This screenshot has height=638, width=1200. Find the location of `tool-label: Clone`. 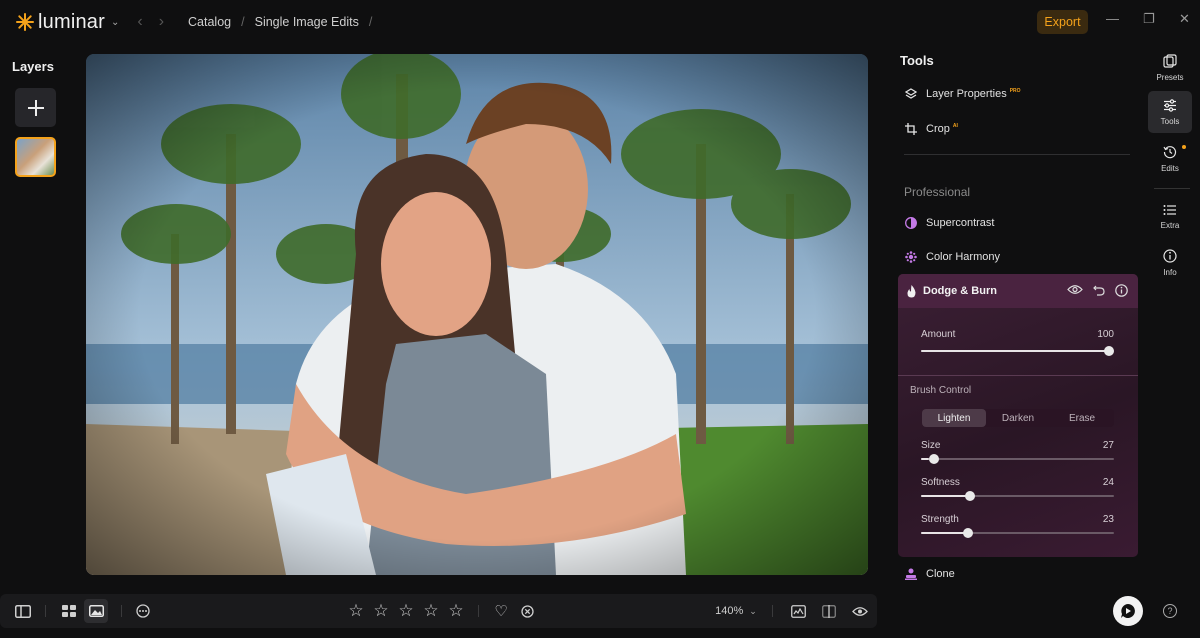

tool-label: Clone is located at coordinates (940, 574).